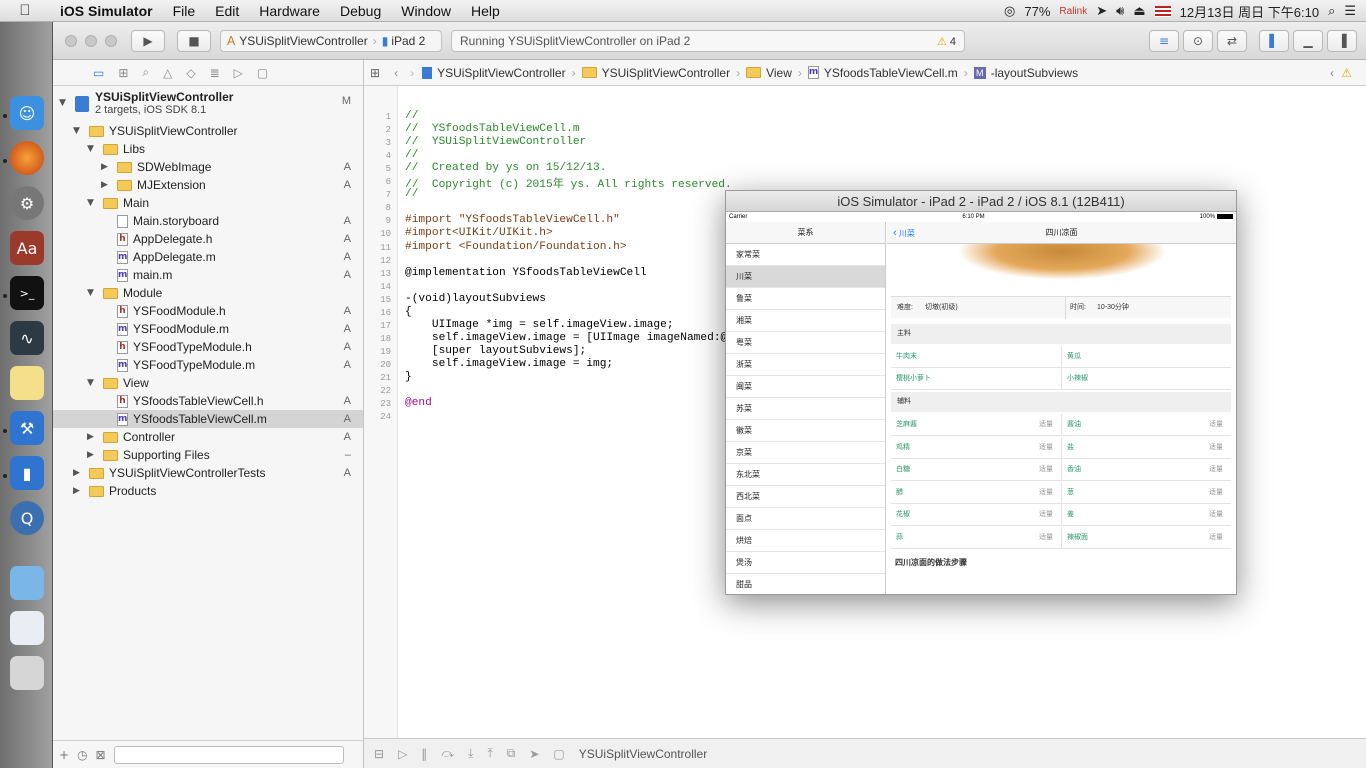  I want to click on folder-icon: ▭, so click(98, 73).